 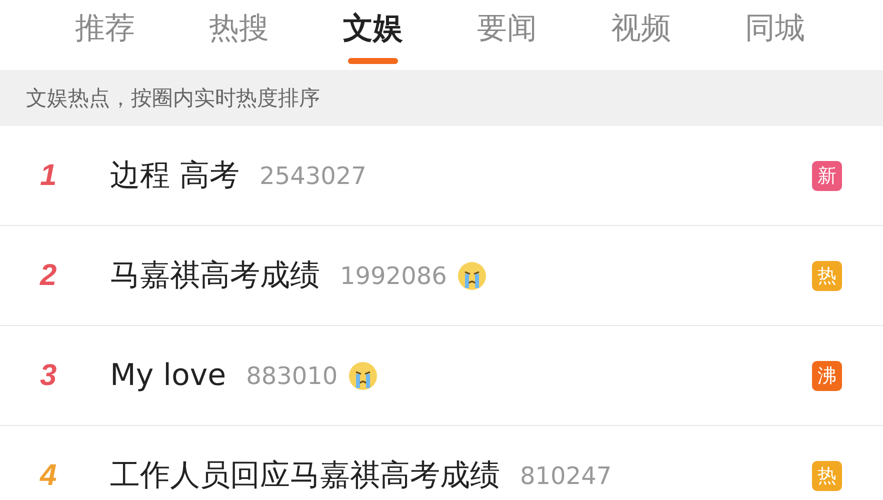 I want to click on topic-title: 边程 高考, so click(x=175, y=175).